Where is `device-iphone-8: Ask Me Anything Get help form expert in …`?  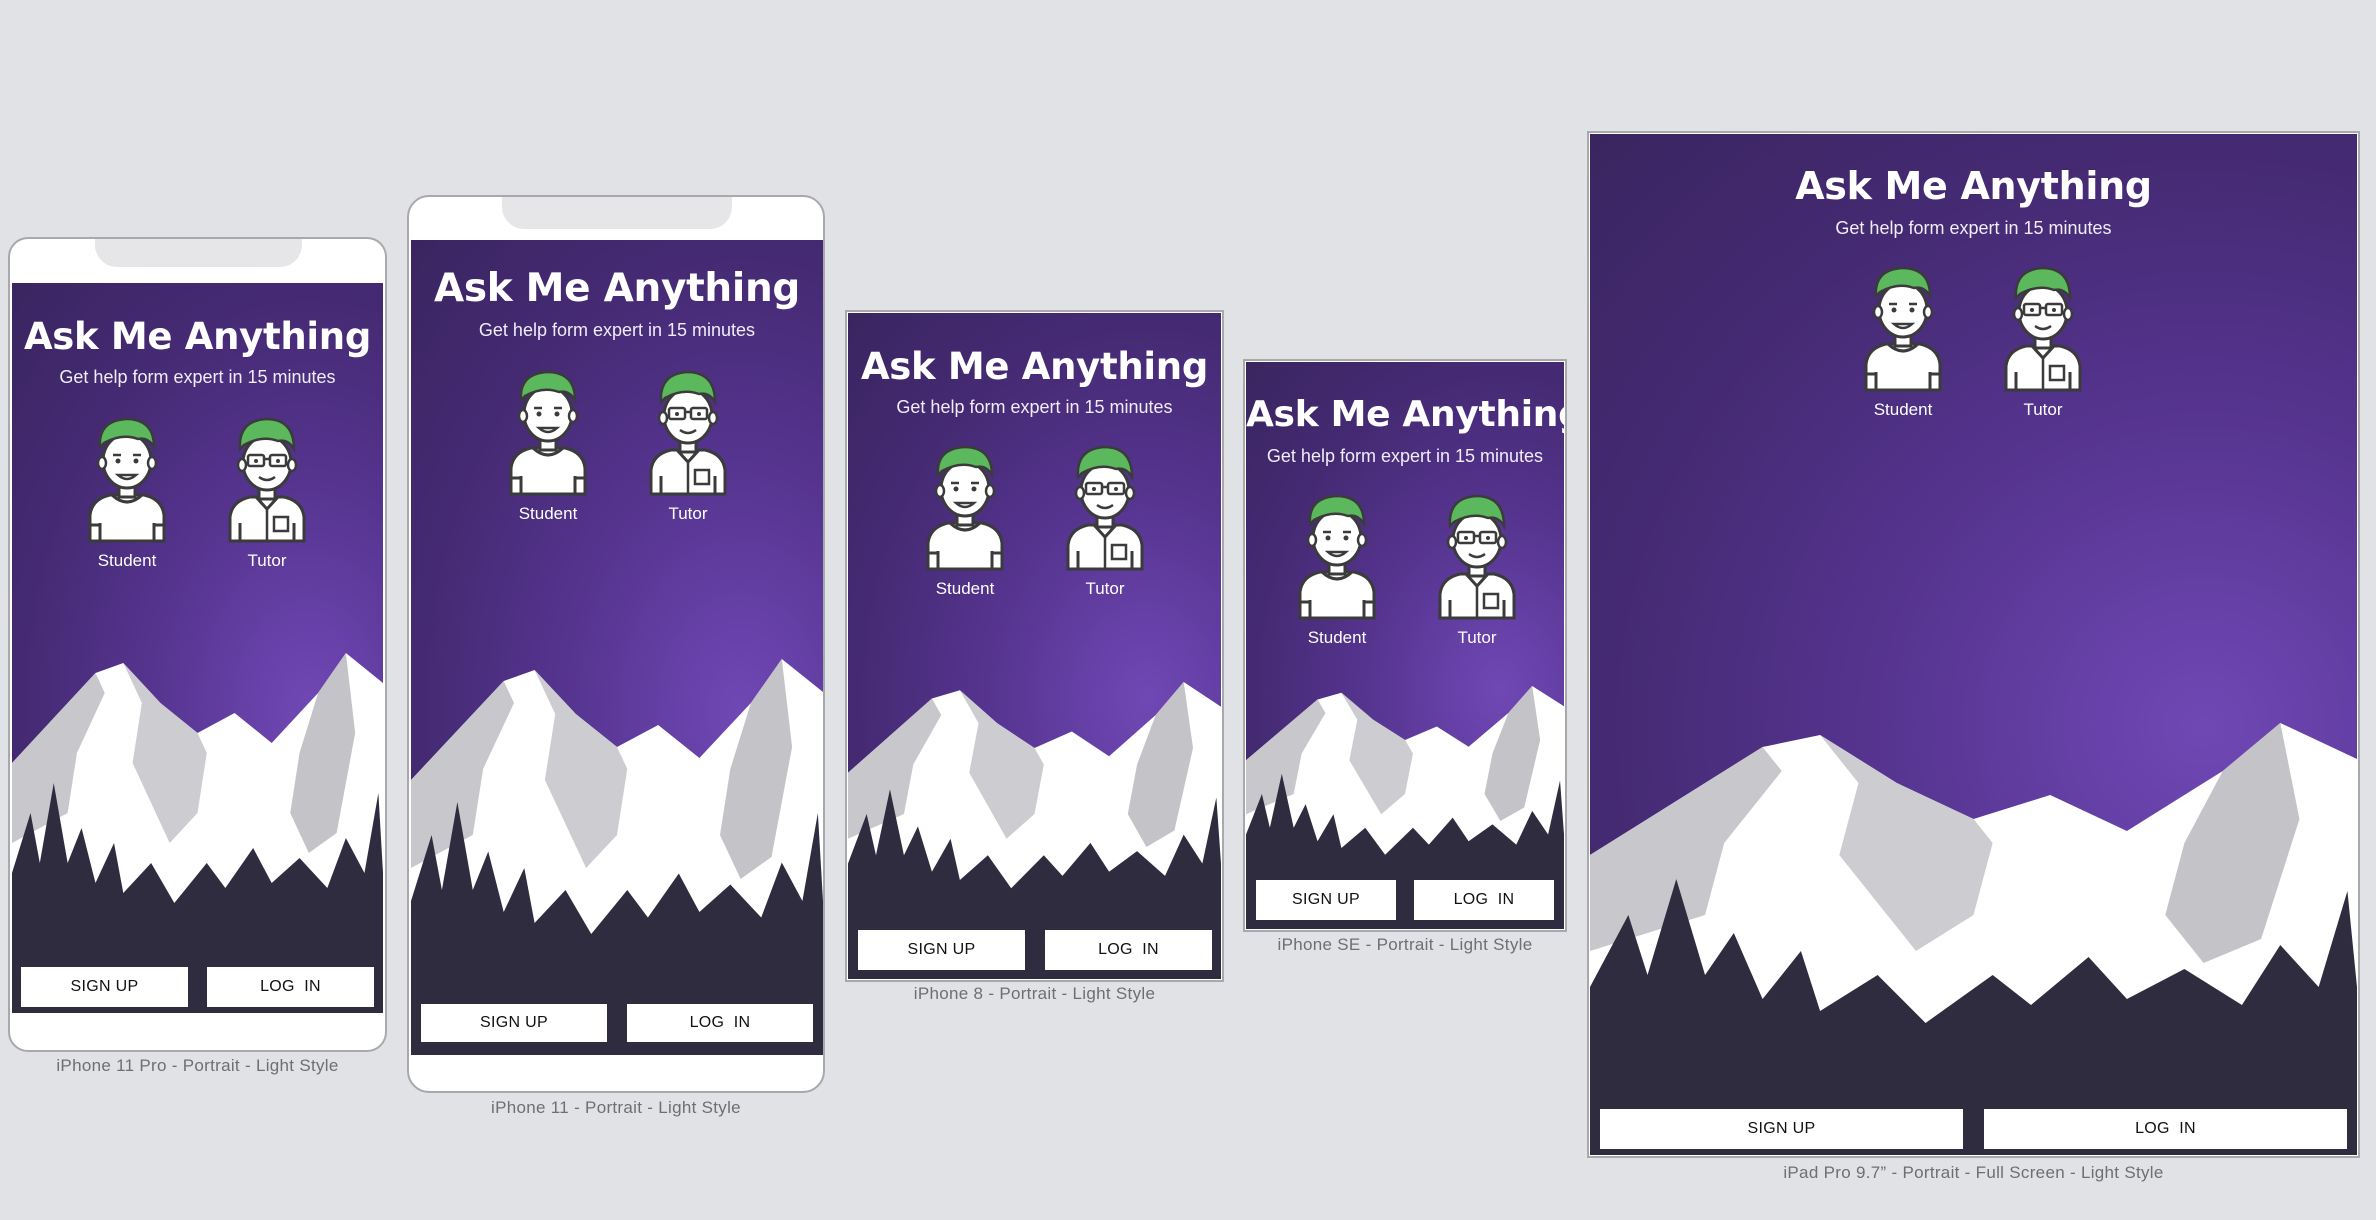 device-iphone-8: Ask Me Anything Get help form expert in … is located at coordinates (1034, 646).